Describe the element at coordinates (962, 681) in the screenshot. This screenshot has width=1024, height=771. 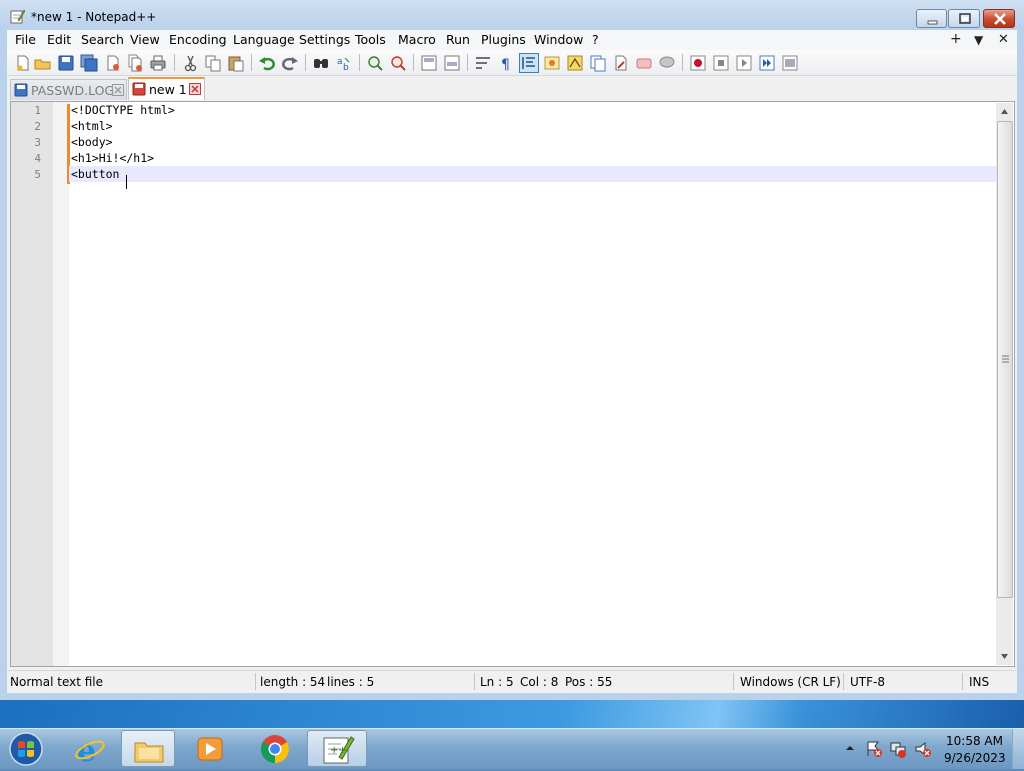
I see `status-divider` at that location.